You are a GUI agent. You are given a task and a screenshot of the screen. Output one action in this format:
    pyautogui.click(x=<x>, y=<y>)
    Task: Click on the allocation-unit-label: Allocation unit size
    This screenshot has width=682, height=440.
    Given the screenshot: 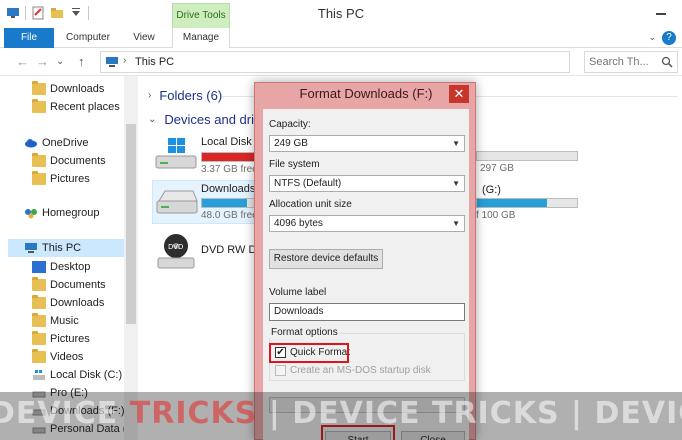 What is the action you would take?
    pyautogui.click(x=310, y=204)
    